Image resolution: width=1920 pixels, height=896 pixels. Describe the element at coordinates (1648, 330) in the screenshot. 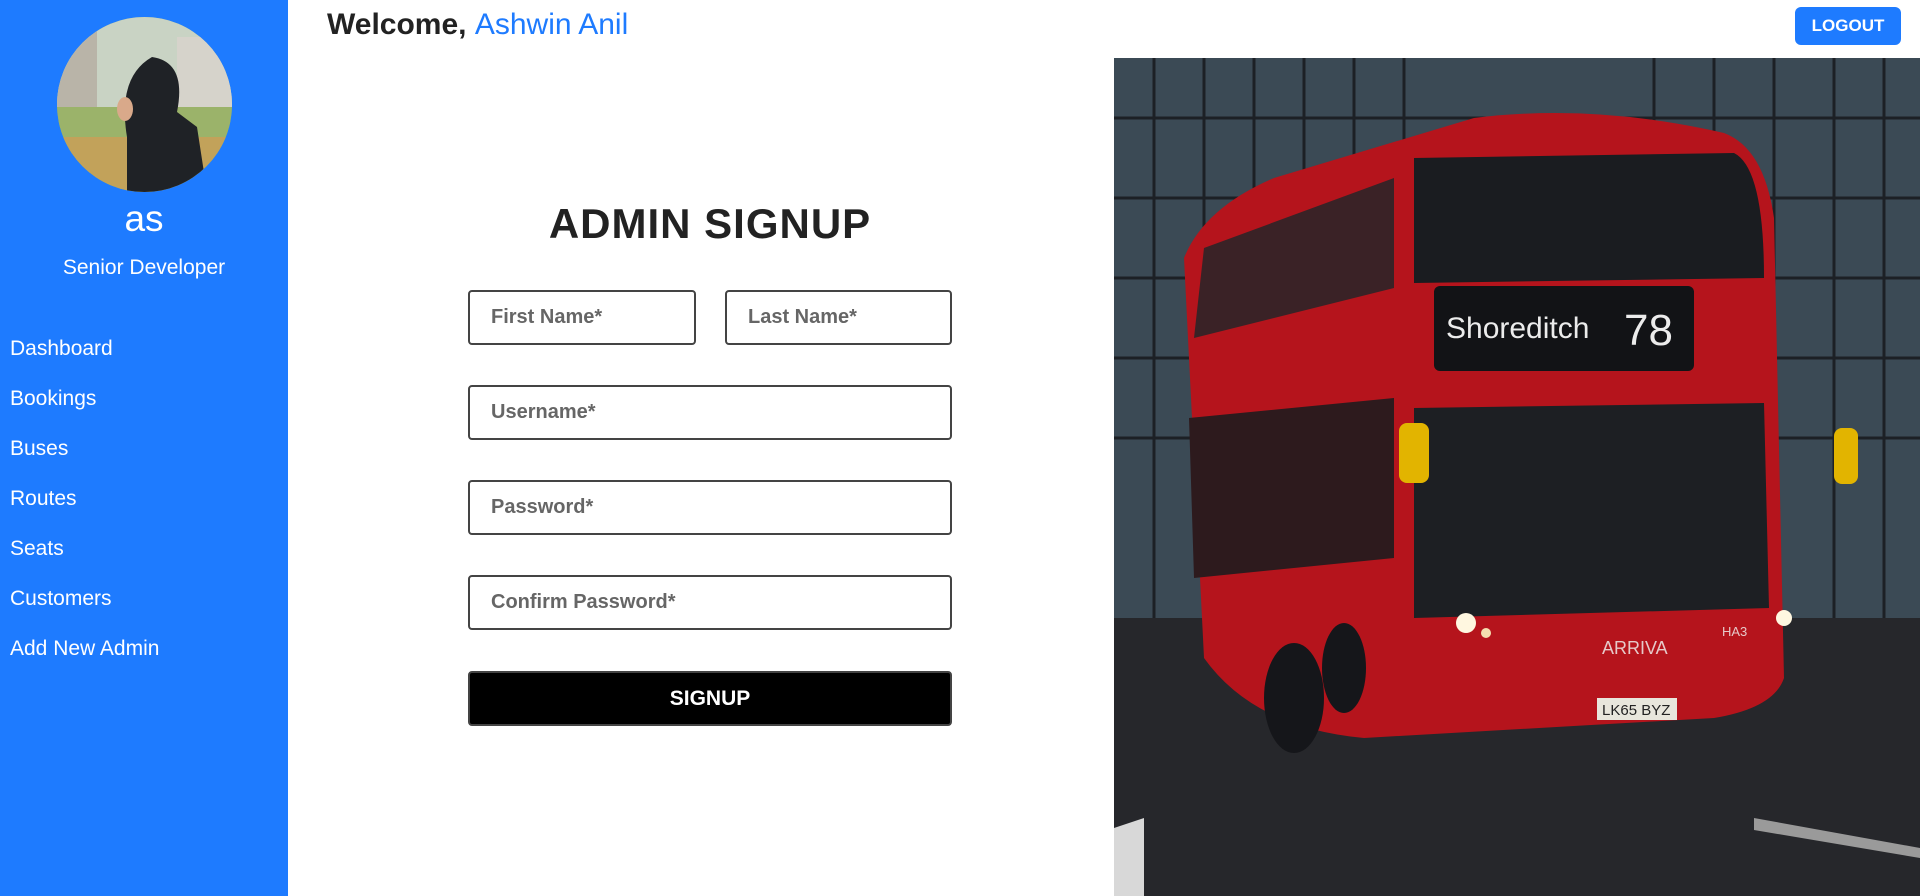

I see `bus-route-number-text: 78` at that location.